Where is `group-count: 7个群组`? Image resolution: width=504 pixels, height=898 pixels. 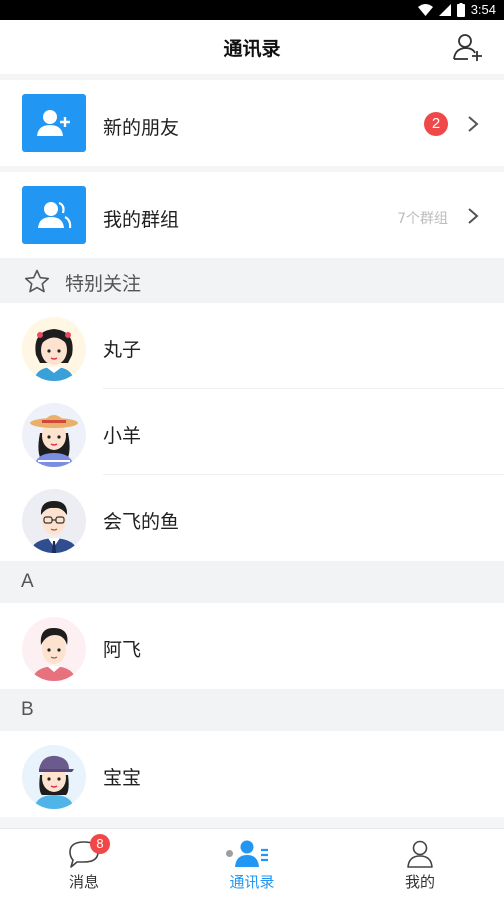
group-count: 7个群组 is located at coordinates (422, 219).